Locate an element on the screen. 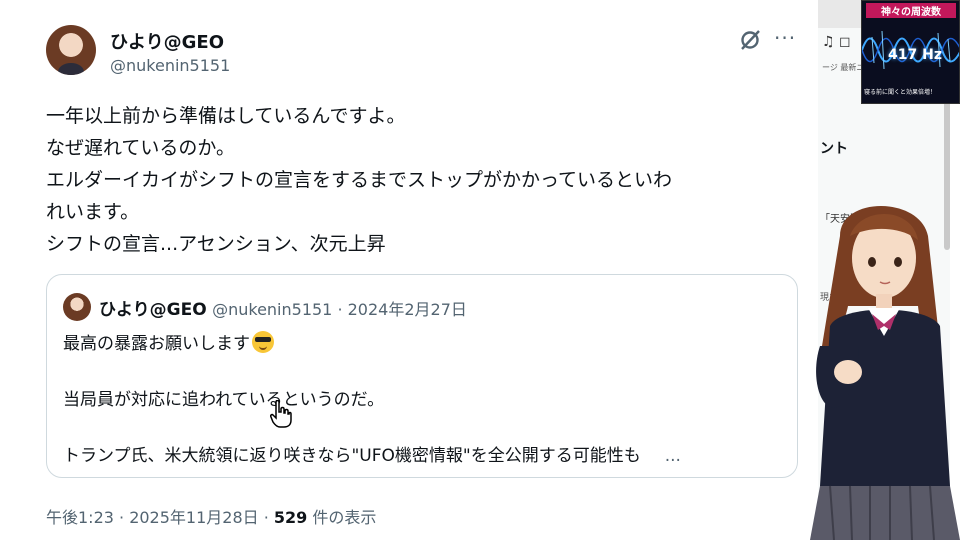 The image size is (960, 540). views-count: 529 is located at coordinates (290, 517).